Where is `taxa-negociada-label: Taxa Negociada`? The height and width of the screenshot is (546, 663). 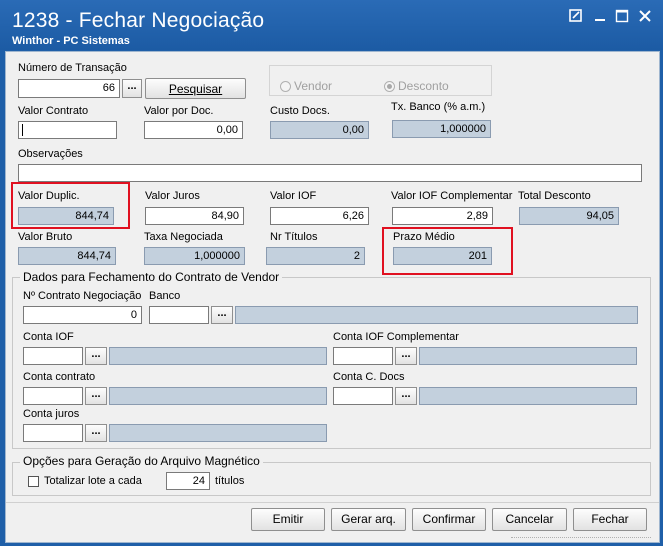 taxa-negociada-label: Taxa Negociada is located at coordinates (183, 237).